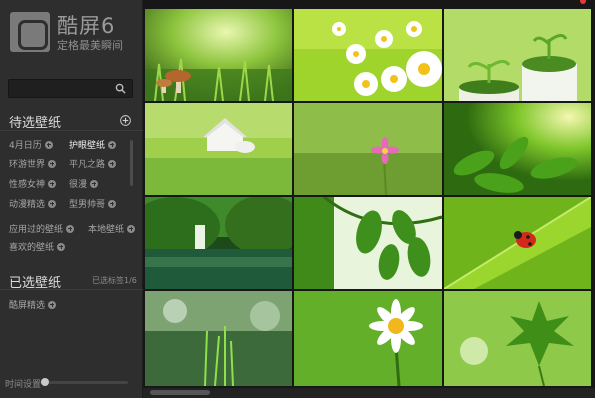 The height and width of the screenshot is (398, 595). Describe the element at coordinates (25, 146) in the screenshot. I see `category-label: 4月日历` at that location.